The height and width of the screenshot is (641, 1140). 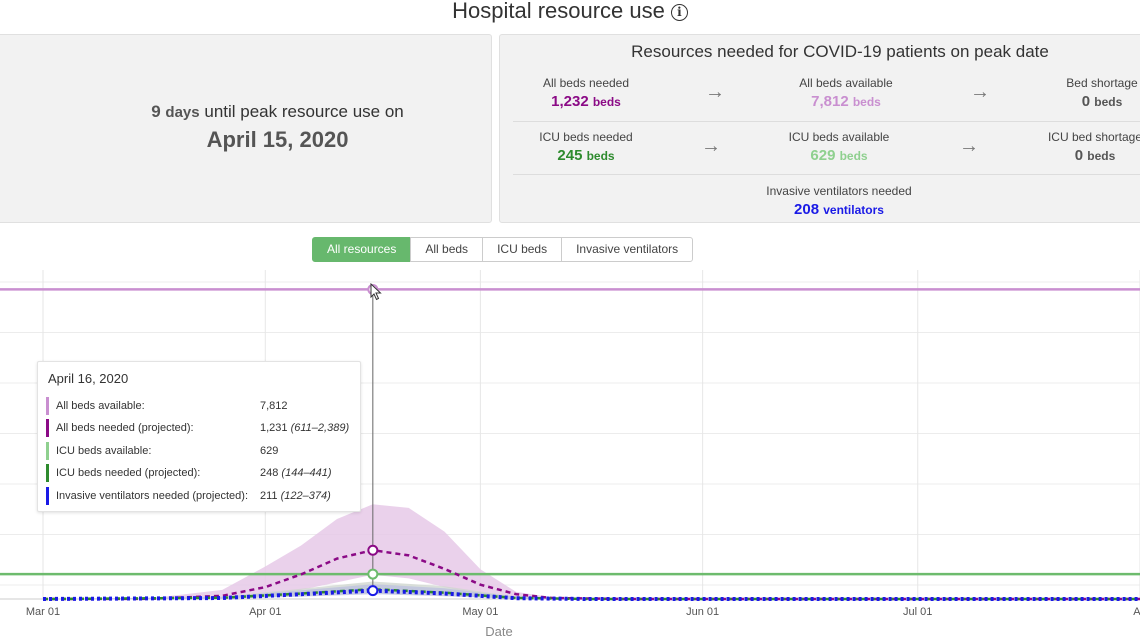 I want to click on icu-bed-shortage-label: ICU bed shortage, so click(x=1093, y=137).